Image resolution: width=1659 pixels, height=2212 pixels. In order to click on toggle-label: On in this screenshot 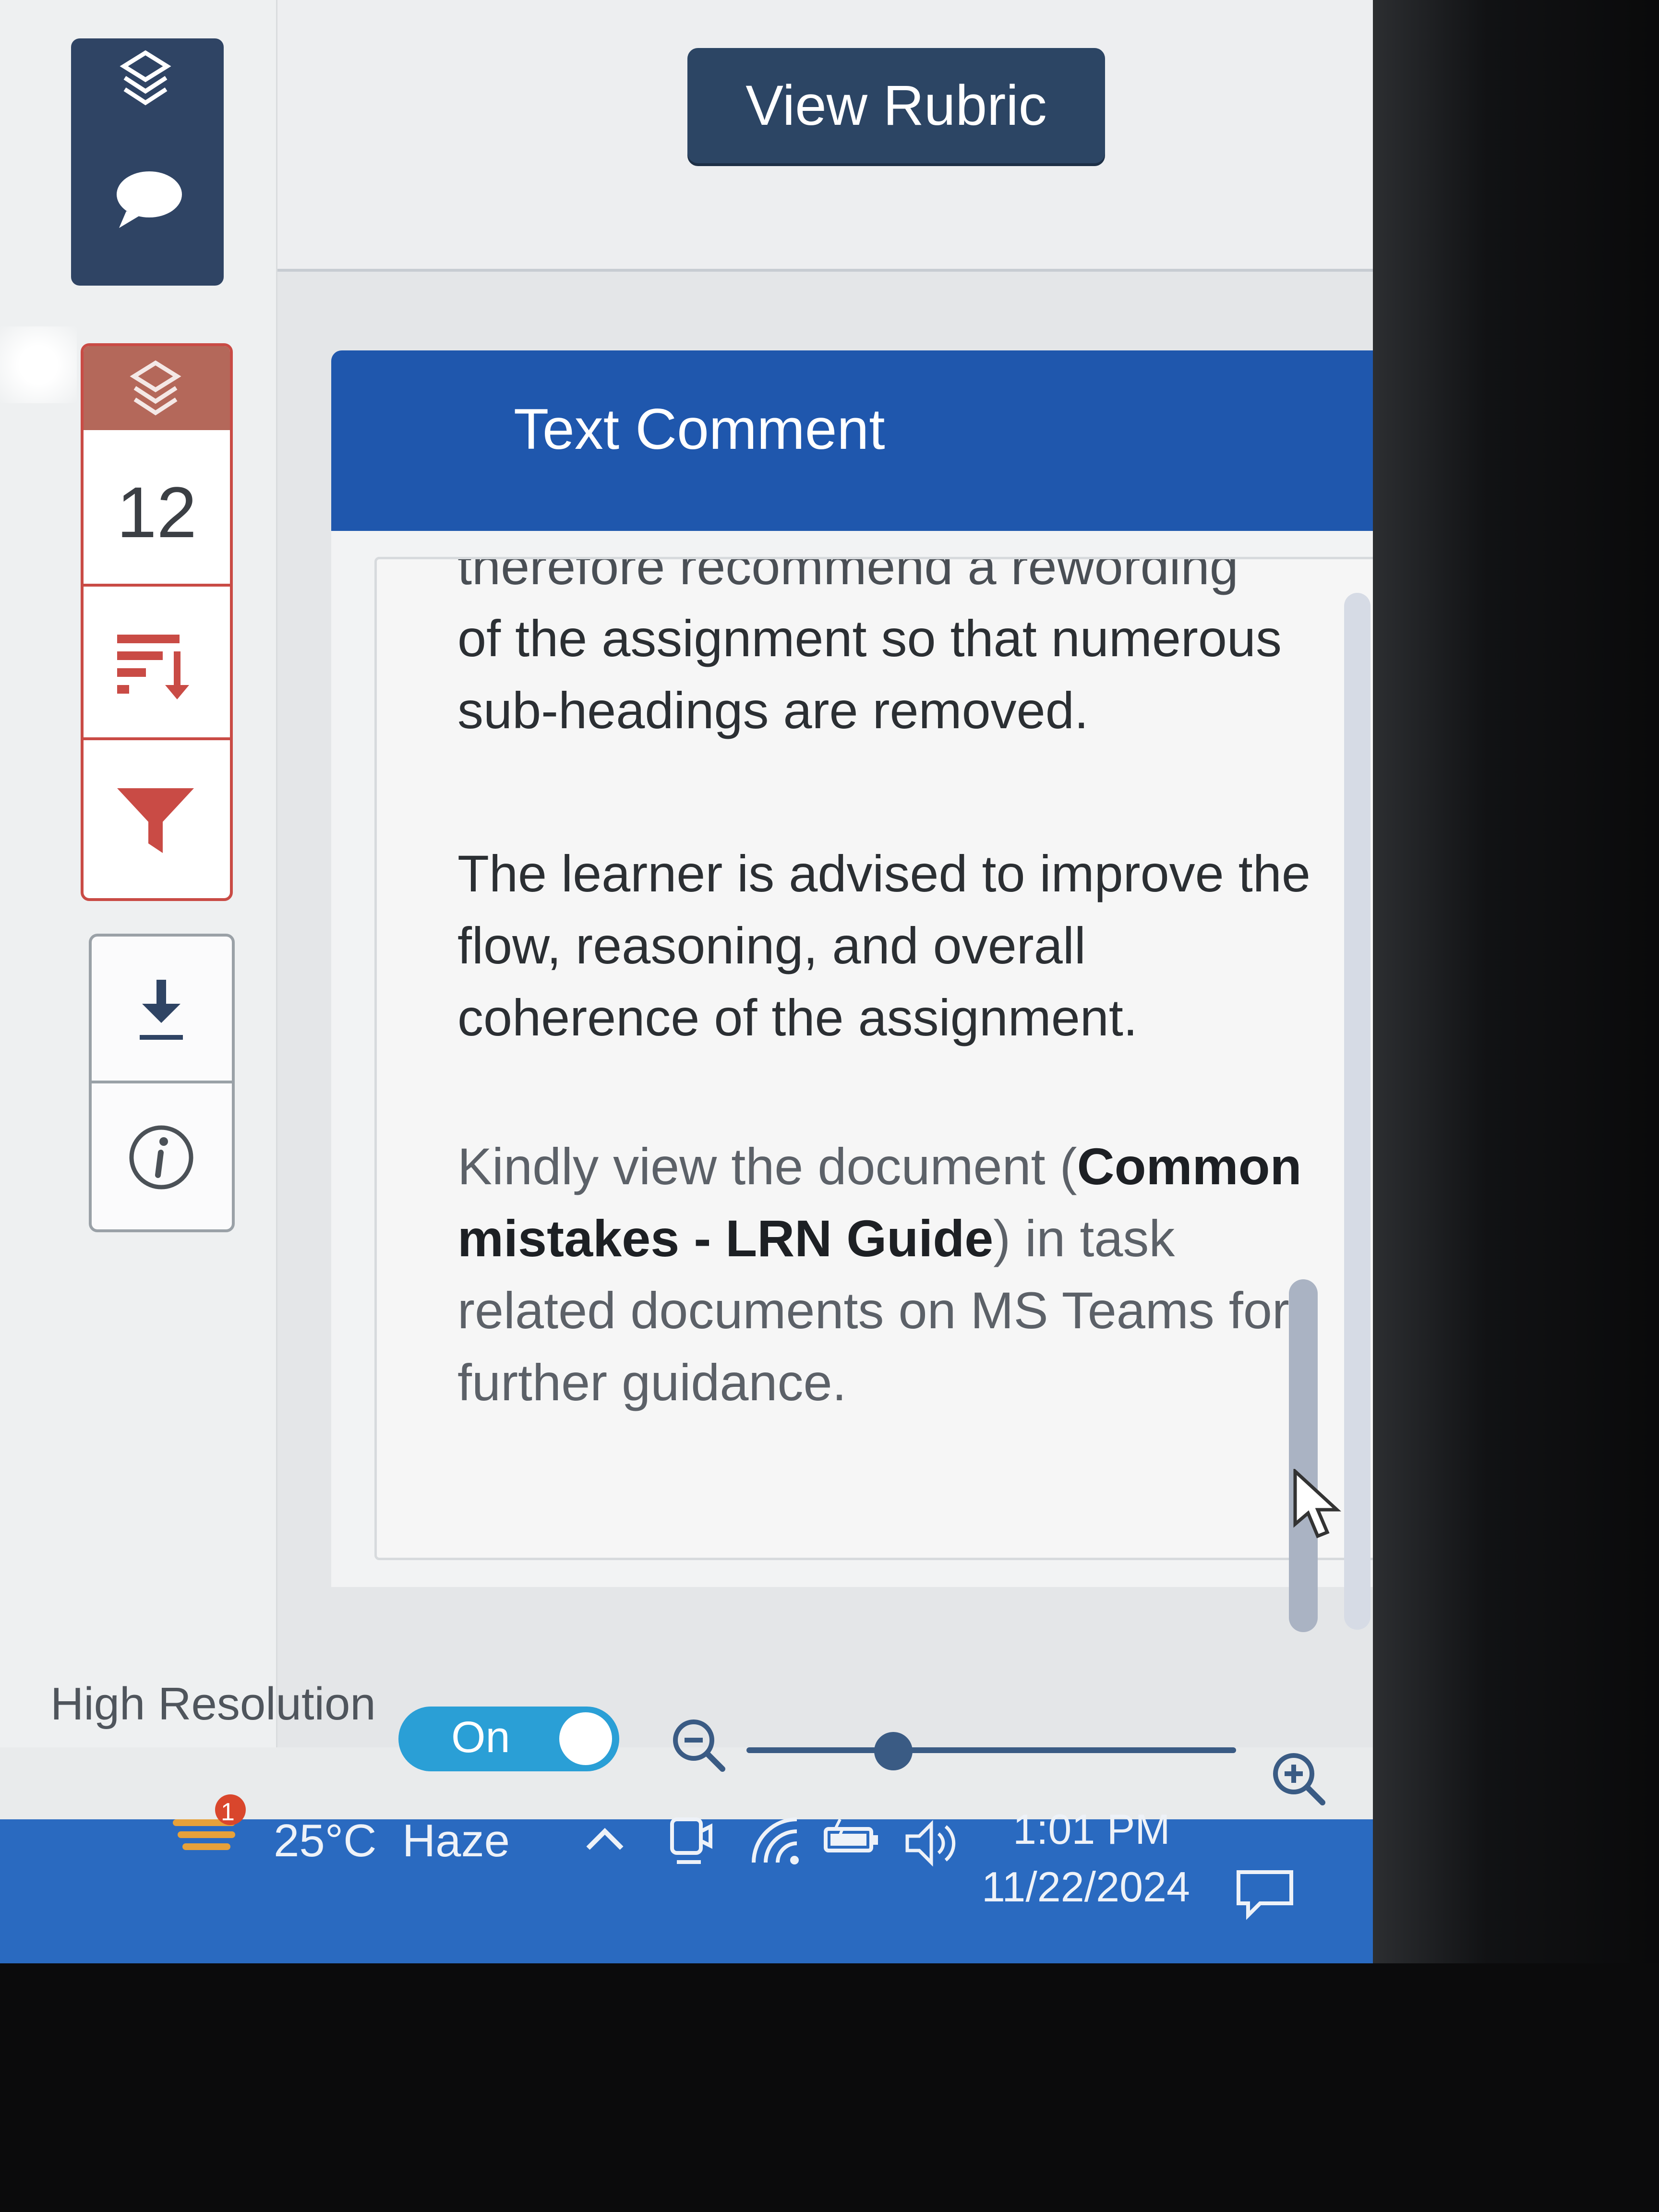, I will do `click(480, 1738)`.